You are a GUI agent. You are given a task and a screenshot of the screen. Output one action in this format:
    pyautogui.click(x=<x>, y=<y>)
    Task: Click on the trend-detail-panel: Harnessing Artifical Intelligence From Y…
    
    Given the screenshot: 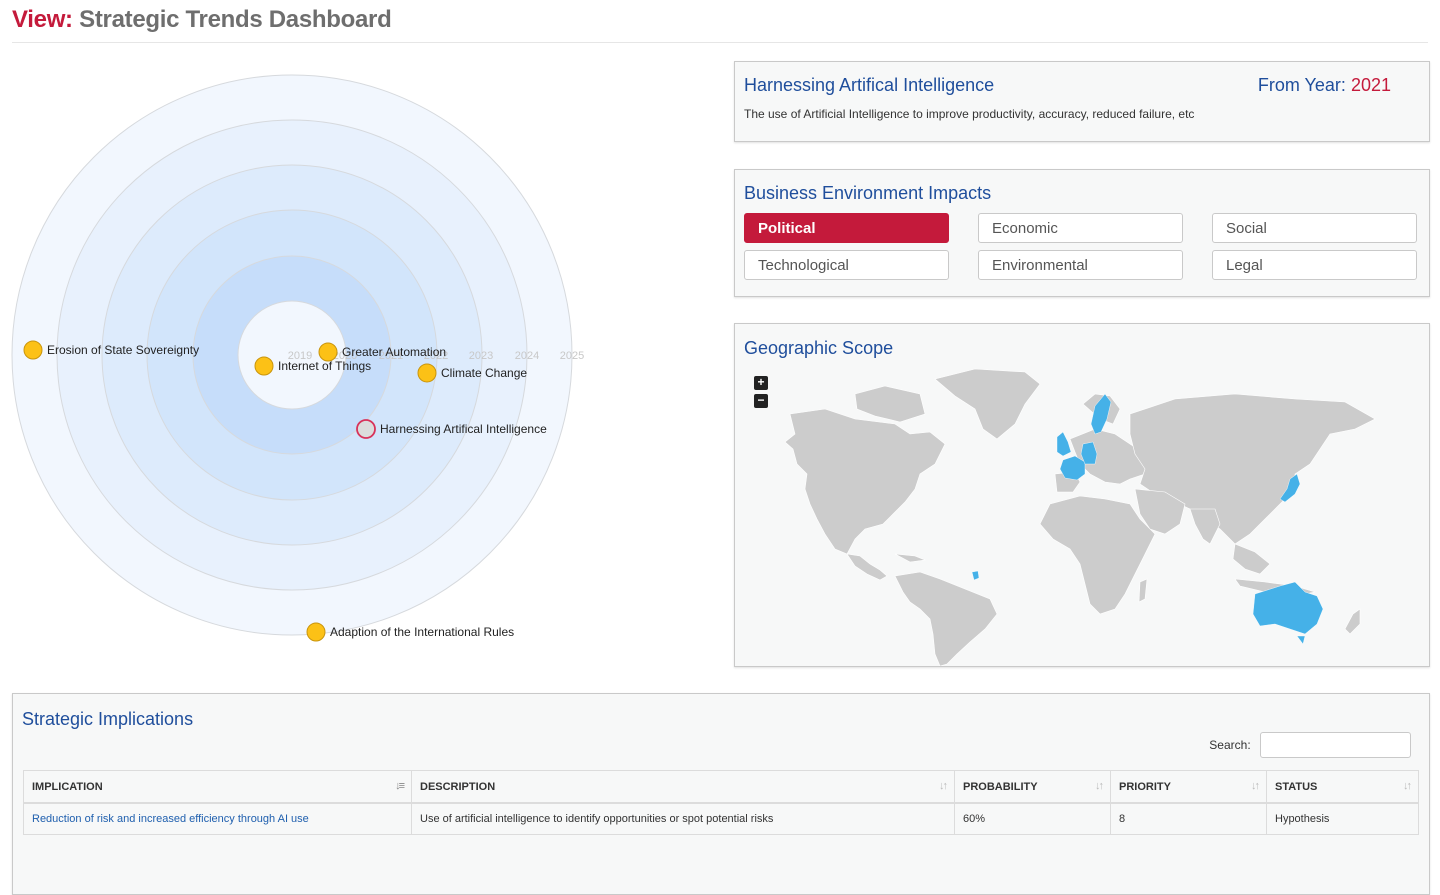 What is the action you would take?
    pyautogui.click(x=1082, y=101)
    